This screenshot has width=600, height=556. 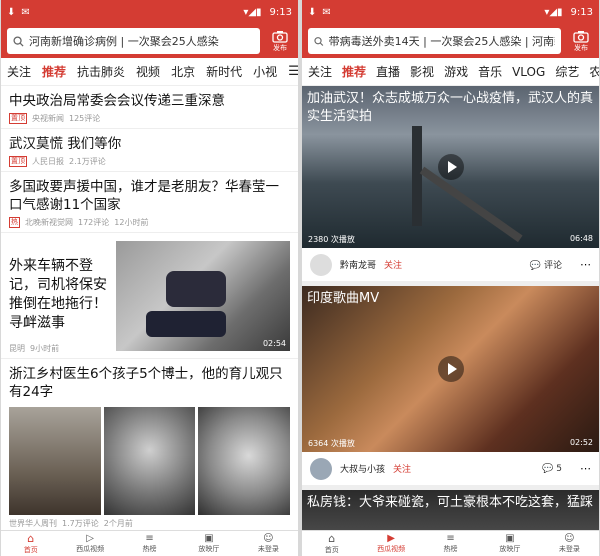 What do you see at coordinates (293, 71) in the screenshot?
I see `menu-icon: ☰` at bounding box center [293, 71].